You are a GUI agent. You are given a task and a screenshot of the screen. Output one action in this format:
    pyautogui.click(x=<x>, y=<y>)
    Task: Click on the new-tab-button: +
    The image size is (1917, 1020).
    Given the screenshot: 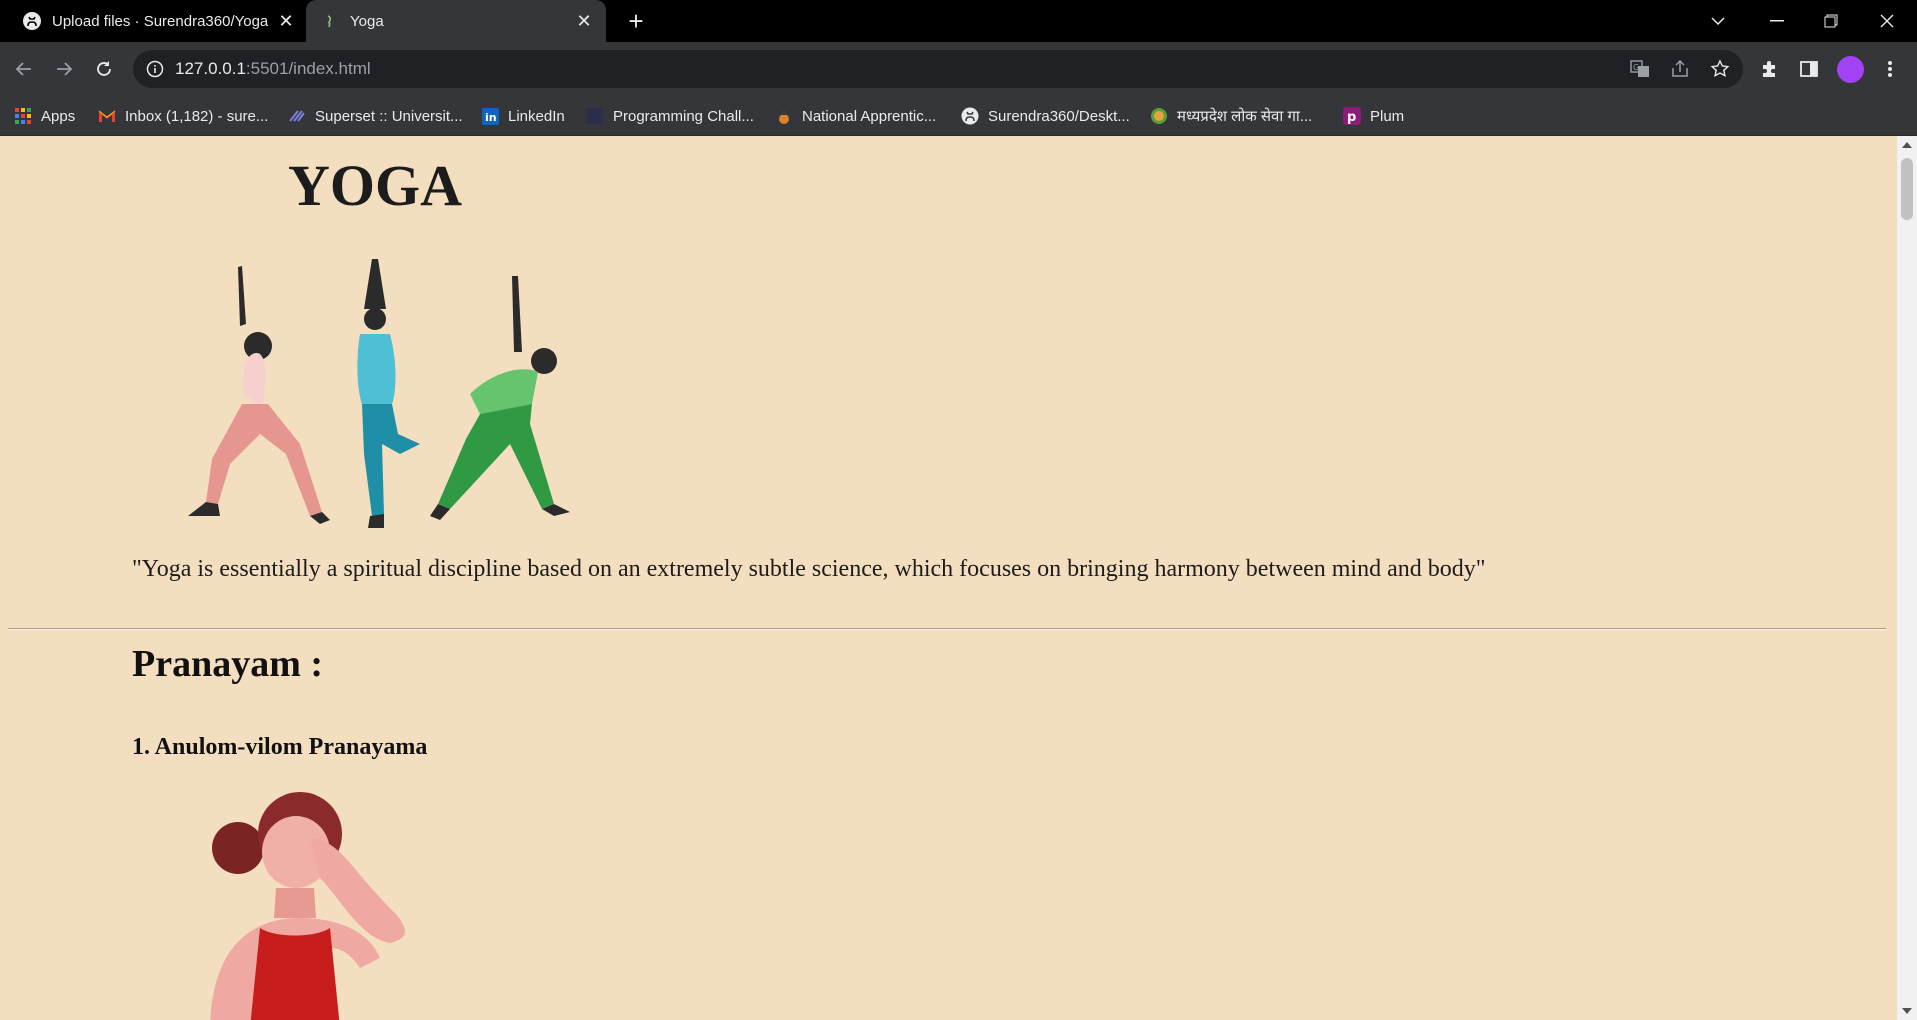 What is the action you would take?
    pyautogui.click(x=636, y=21)
    